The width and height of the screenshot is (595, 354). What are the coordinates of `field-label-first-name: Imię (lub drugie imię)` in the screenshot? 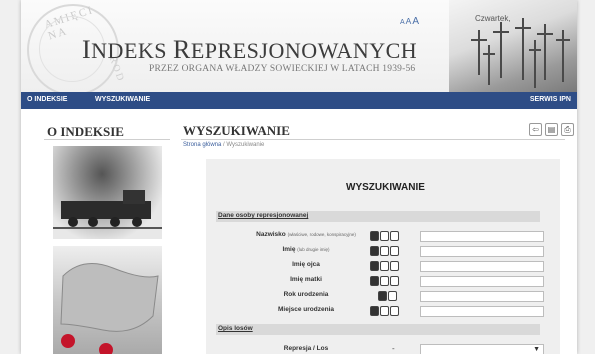 It's located at (306, 249).